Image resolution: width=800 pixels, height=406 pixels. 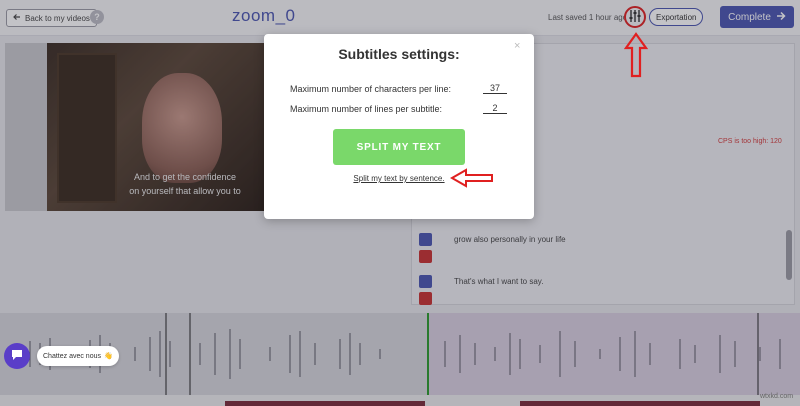 What do you see at coordinates (108, 356) in the screenshot?
I see `wave-emoji-icon: 👋` at bounding box center [108, 356].